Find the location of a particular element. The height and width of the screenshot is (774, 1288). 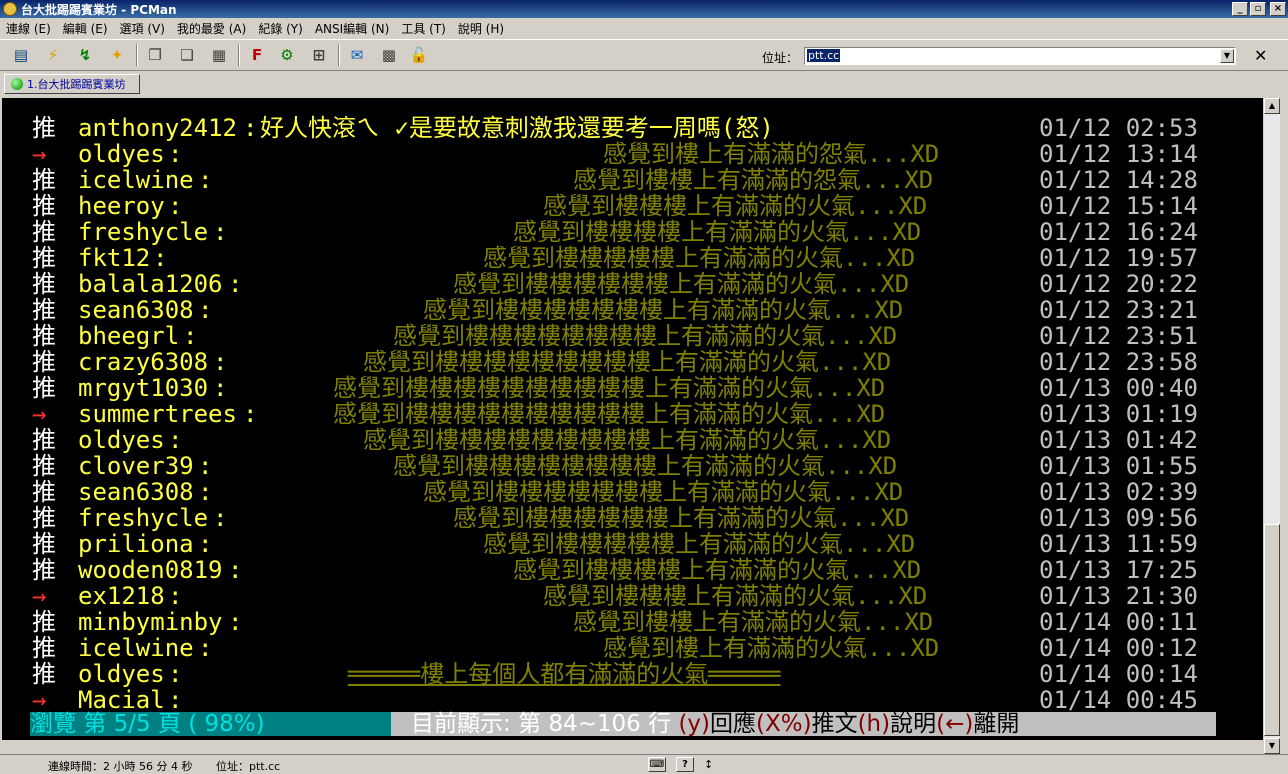

push-date: 01/14 00:45 is located at coordinates (1118, 700).